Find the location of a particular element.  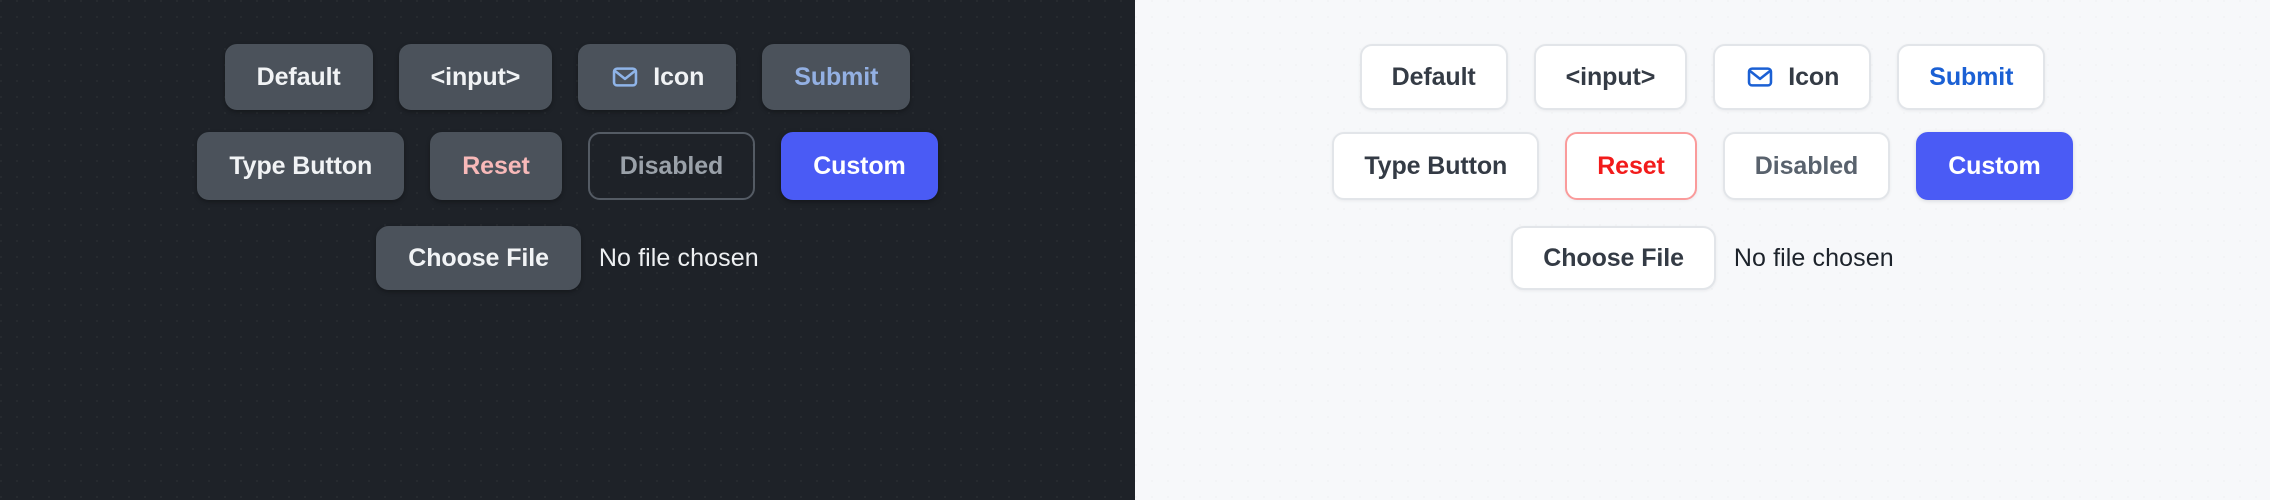

dark-file-input-row: Choose File No file chosen is located at coordinates (567, 258).